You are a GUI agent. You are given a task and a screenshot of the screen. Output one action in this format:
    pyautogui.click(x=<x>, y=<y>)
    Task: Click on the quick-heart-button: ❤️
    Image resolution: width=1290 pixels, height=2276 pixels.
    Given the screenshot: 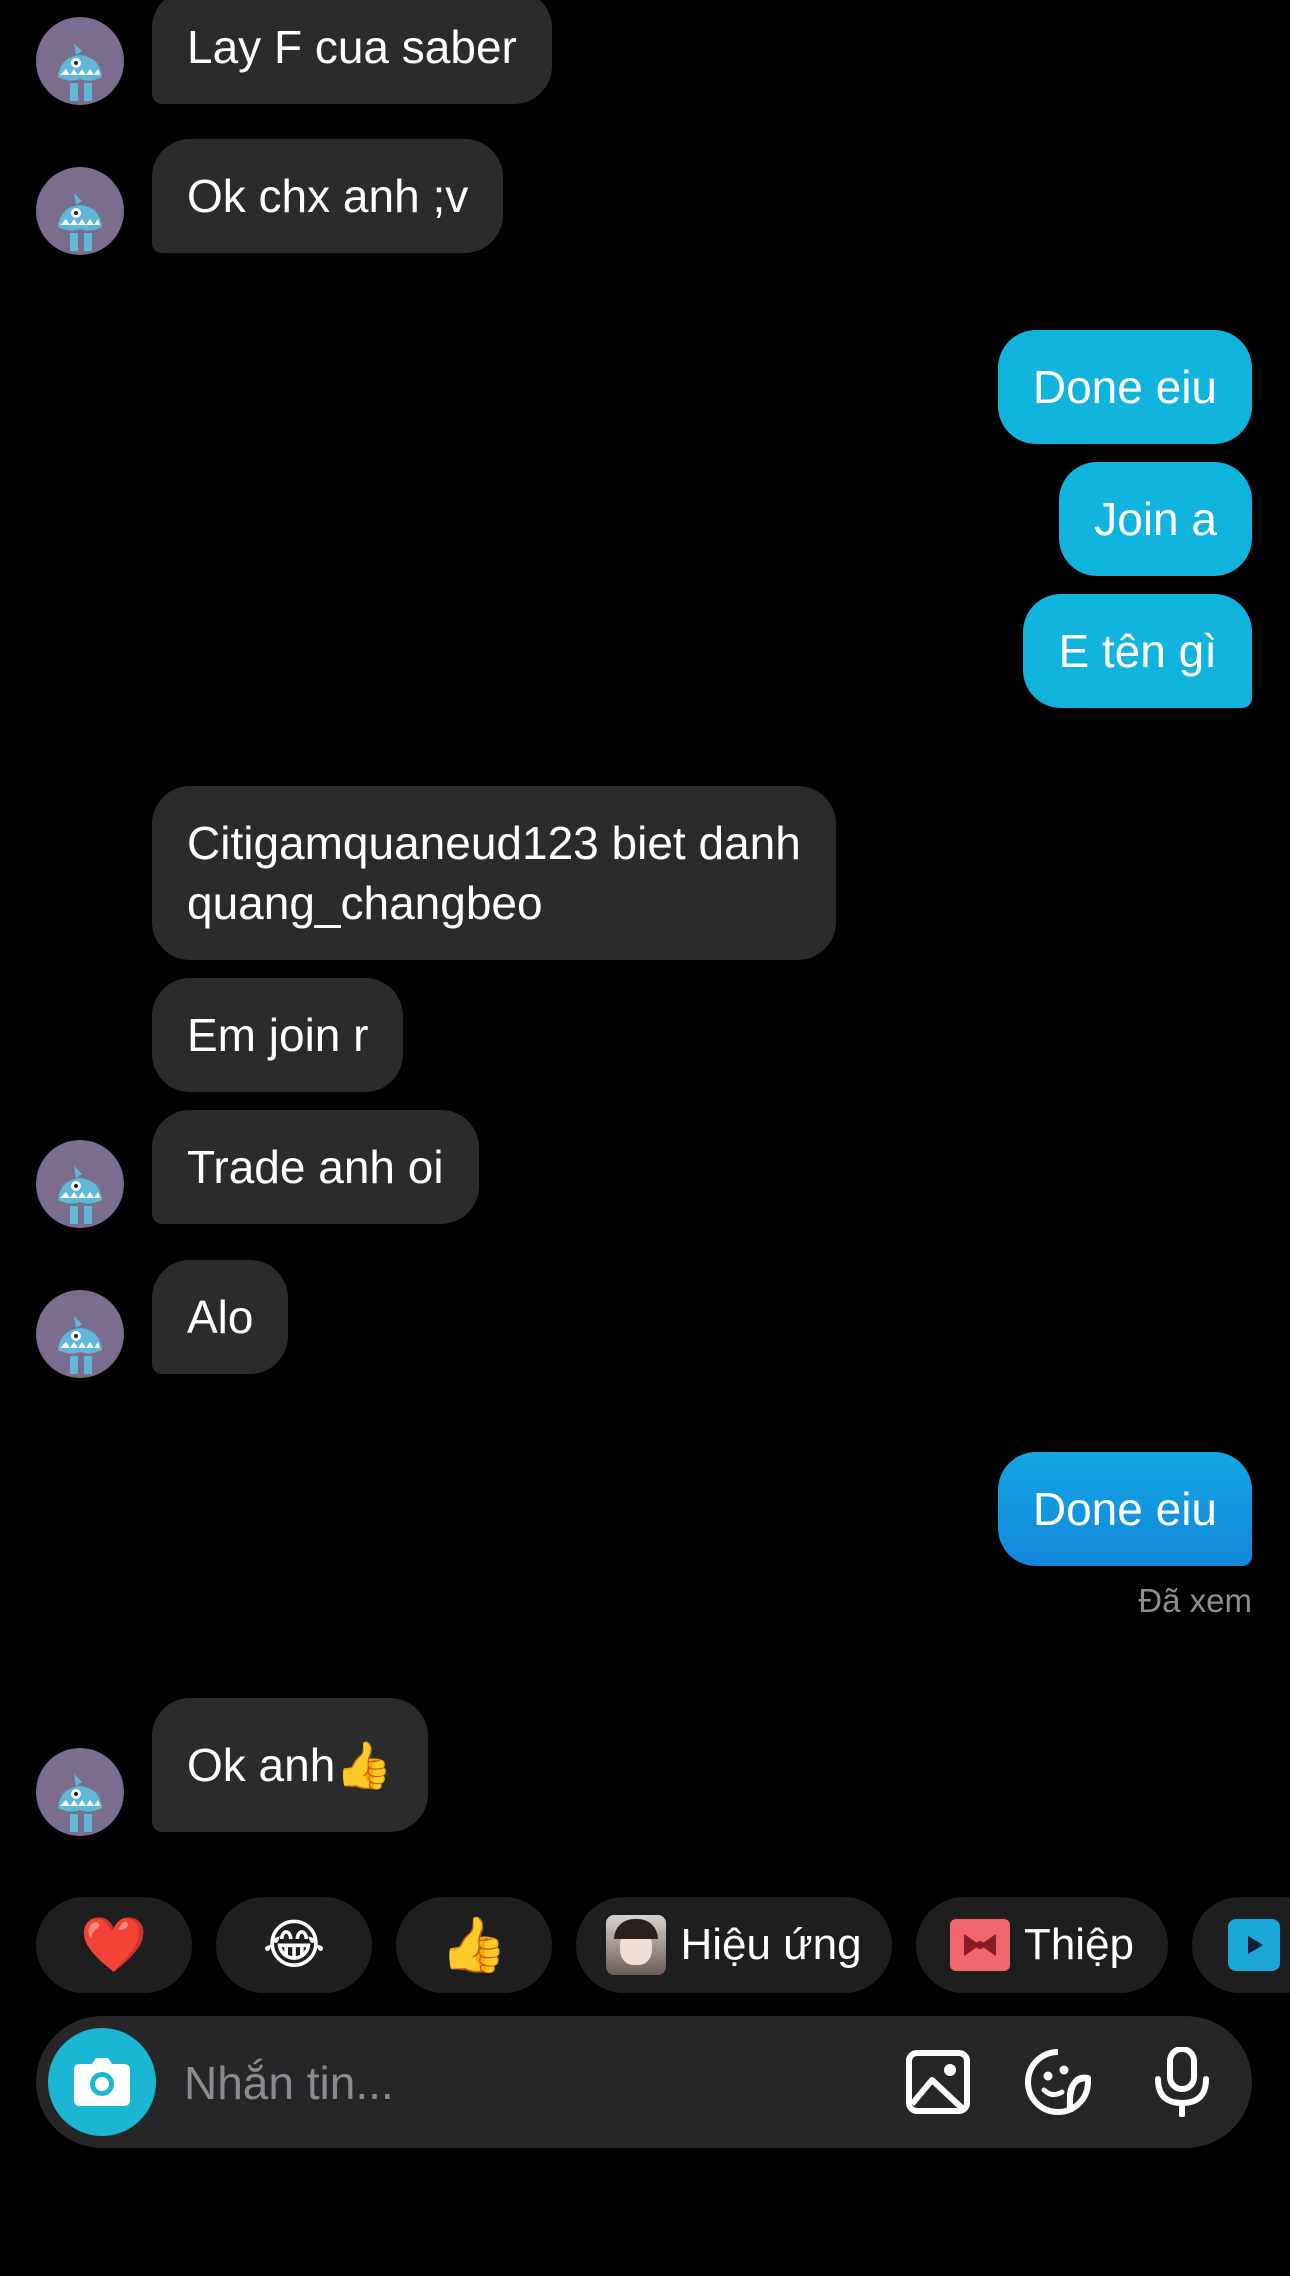 What is the action you would take?
    pyautogui.click(x=114, y=1945)
    